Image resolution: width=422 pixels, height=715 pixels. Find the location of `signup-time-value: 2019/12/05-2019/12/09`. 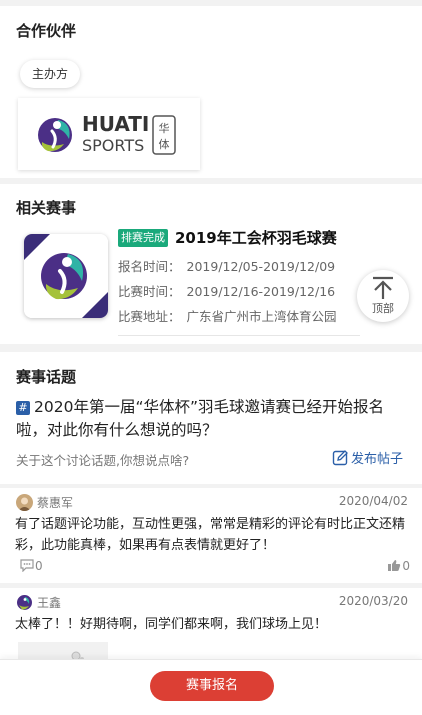

signup-time-value: 2019/12/05-2019/12/09 is located at coordinates (261, 266).